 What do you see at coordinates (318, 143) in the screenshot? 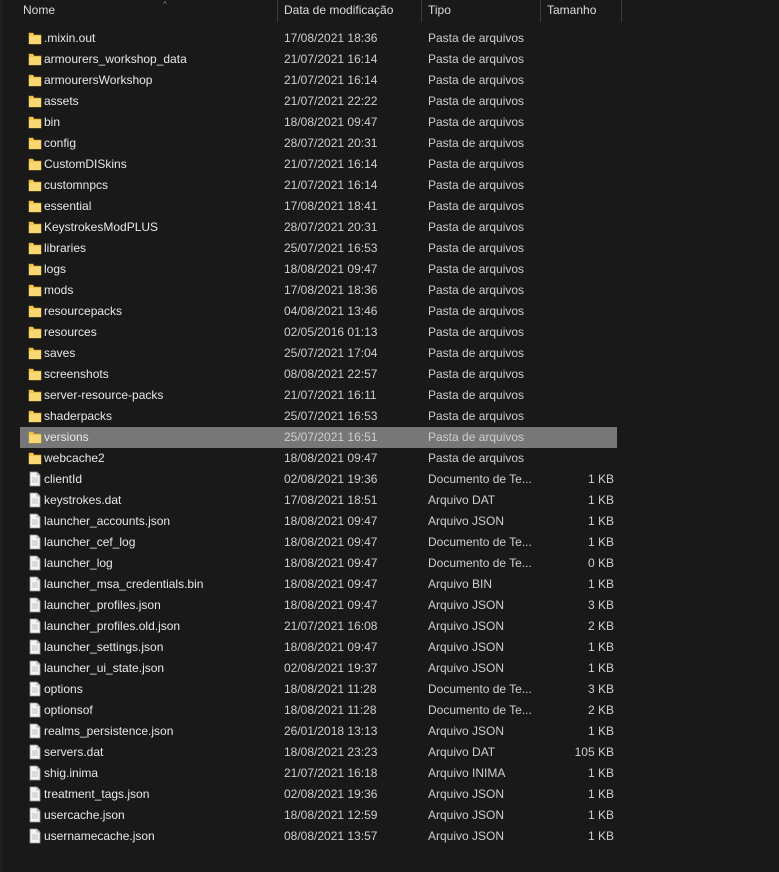
I see `file-row: config 28/07/2021 20:31 Pasta de arquivos` at bounding box center [318, 143].